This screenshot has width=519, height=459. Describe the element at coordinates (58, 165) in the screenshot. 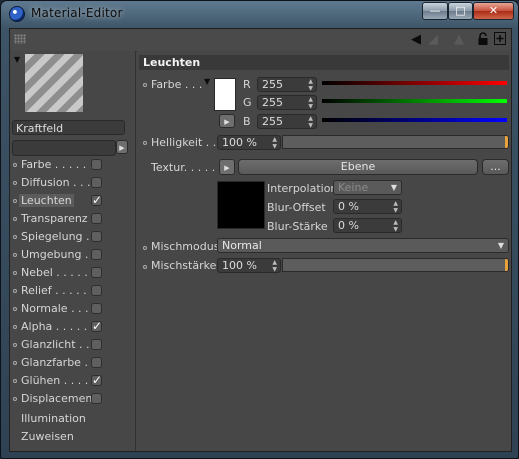

I see `channel-item: Farbe . . . . . .` at that location.